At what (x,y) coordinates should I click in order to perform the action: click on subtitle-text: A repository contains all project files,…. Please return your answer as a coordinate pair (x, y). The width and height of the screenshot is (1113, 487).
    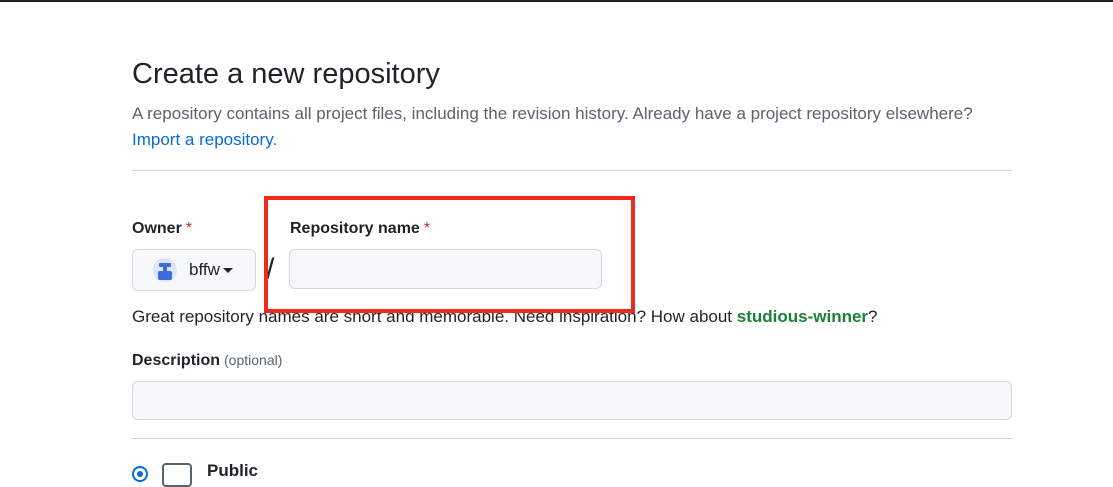
    Looking at the image, I should click on (552, 113).